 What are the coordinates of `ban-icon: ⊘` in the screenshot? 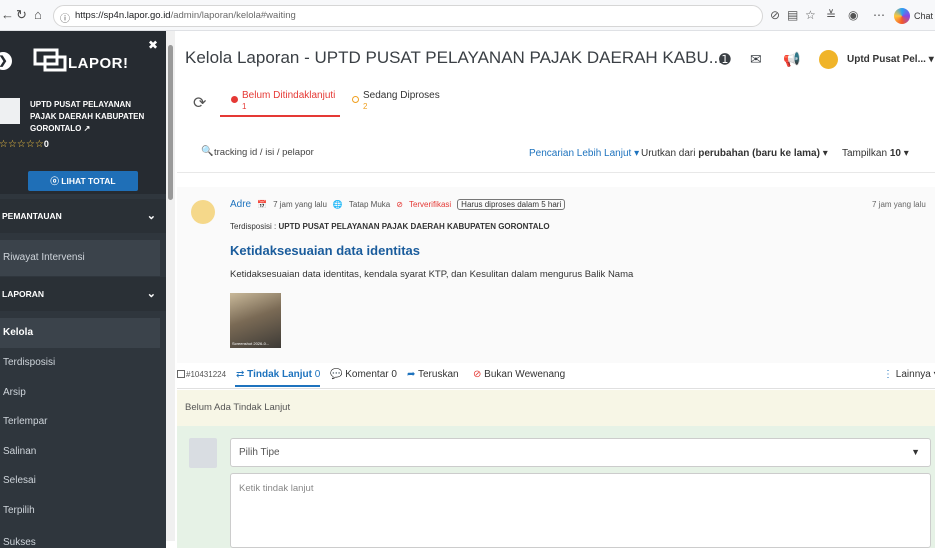 It's located at (477, 374).